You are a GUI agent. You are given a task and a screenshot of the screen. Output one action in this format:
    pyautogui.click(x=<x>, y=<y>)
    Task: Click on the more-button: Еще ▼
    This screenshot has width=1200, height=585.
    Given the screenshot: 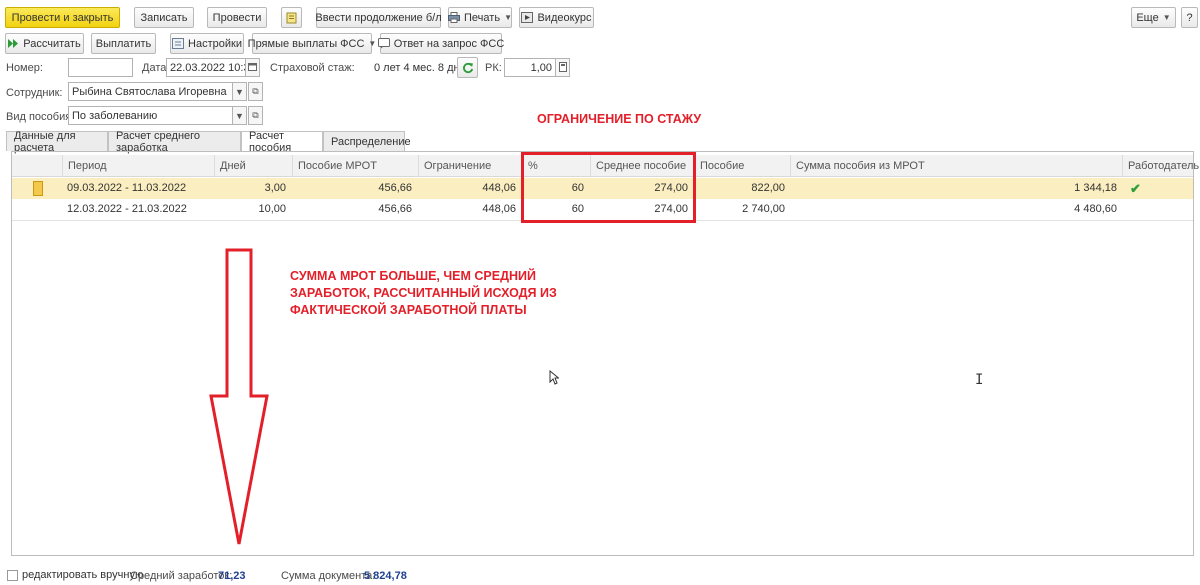 What is the action you would take?
    pyautogui.click(x=1153, y=17)
    